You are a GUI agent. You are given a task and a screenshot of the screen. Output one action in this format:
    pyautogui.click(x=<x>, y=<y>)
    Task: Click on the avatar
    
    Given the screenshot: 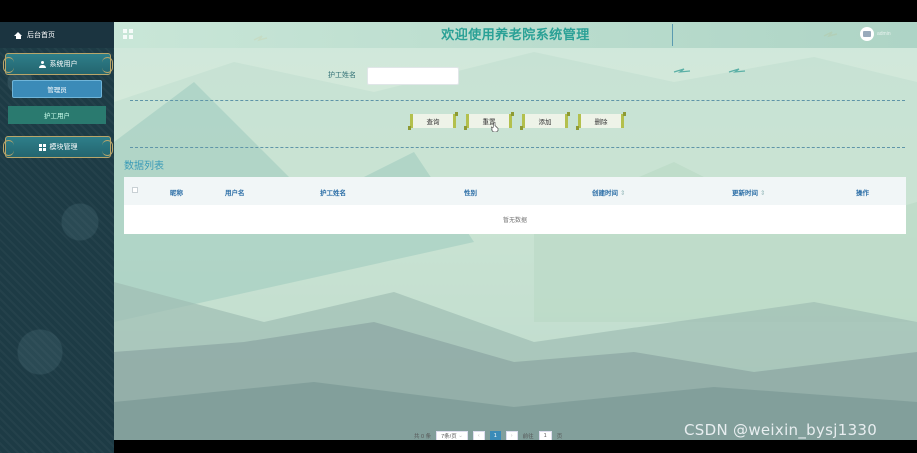 What is the action you would take?
    pyautogui.click(x=867, y=34)
    